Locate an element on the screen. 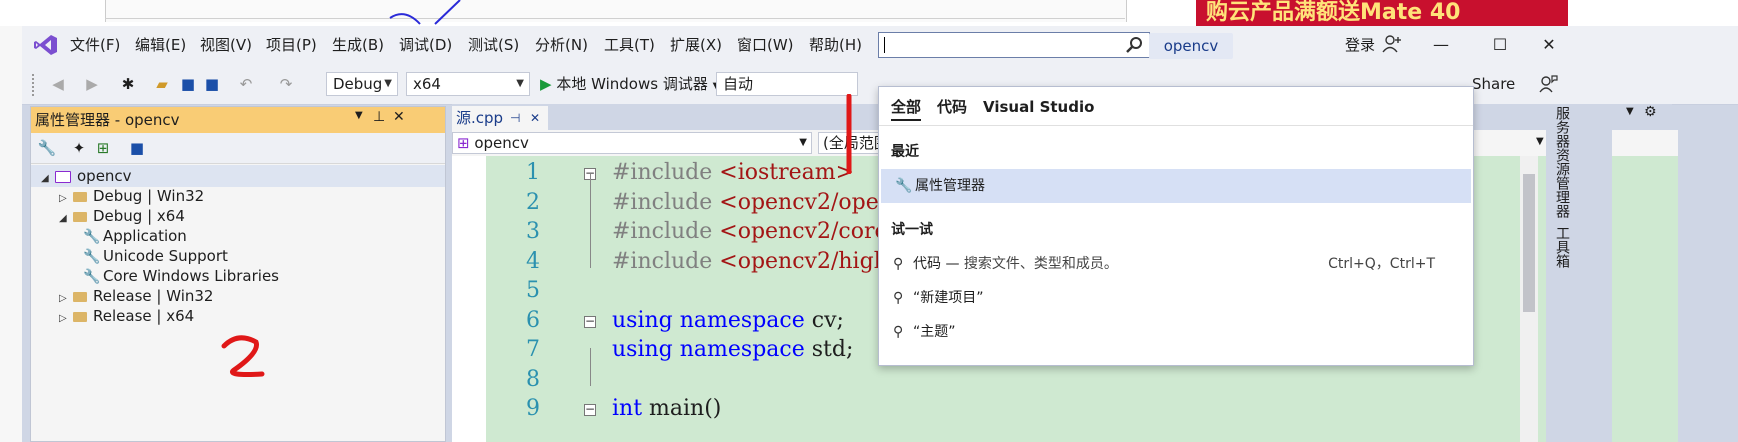 This screenshot has height=442, width=1738. code-search-item: ⚲ 代码 — 搜索文件、类型和成员。 Ctrl+Q，Ctrl+T is located at coordinates (1176, 264).